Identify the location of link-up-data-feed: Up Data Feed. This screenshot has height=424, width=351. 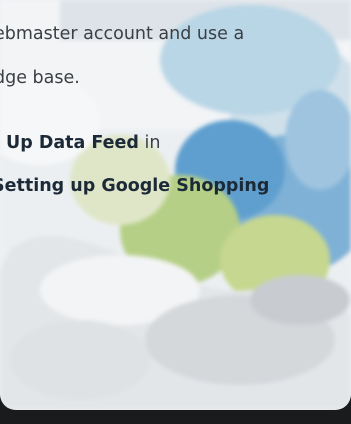
(72, 143).